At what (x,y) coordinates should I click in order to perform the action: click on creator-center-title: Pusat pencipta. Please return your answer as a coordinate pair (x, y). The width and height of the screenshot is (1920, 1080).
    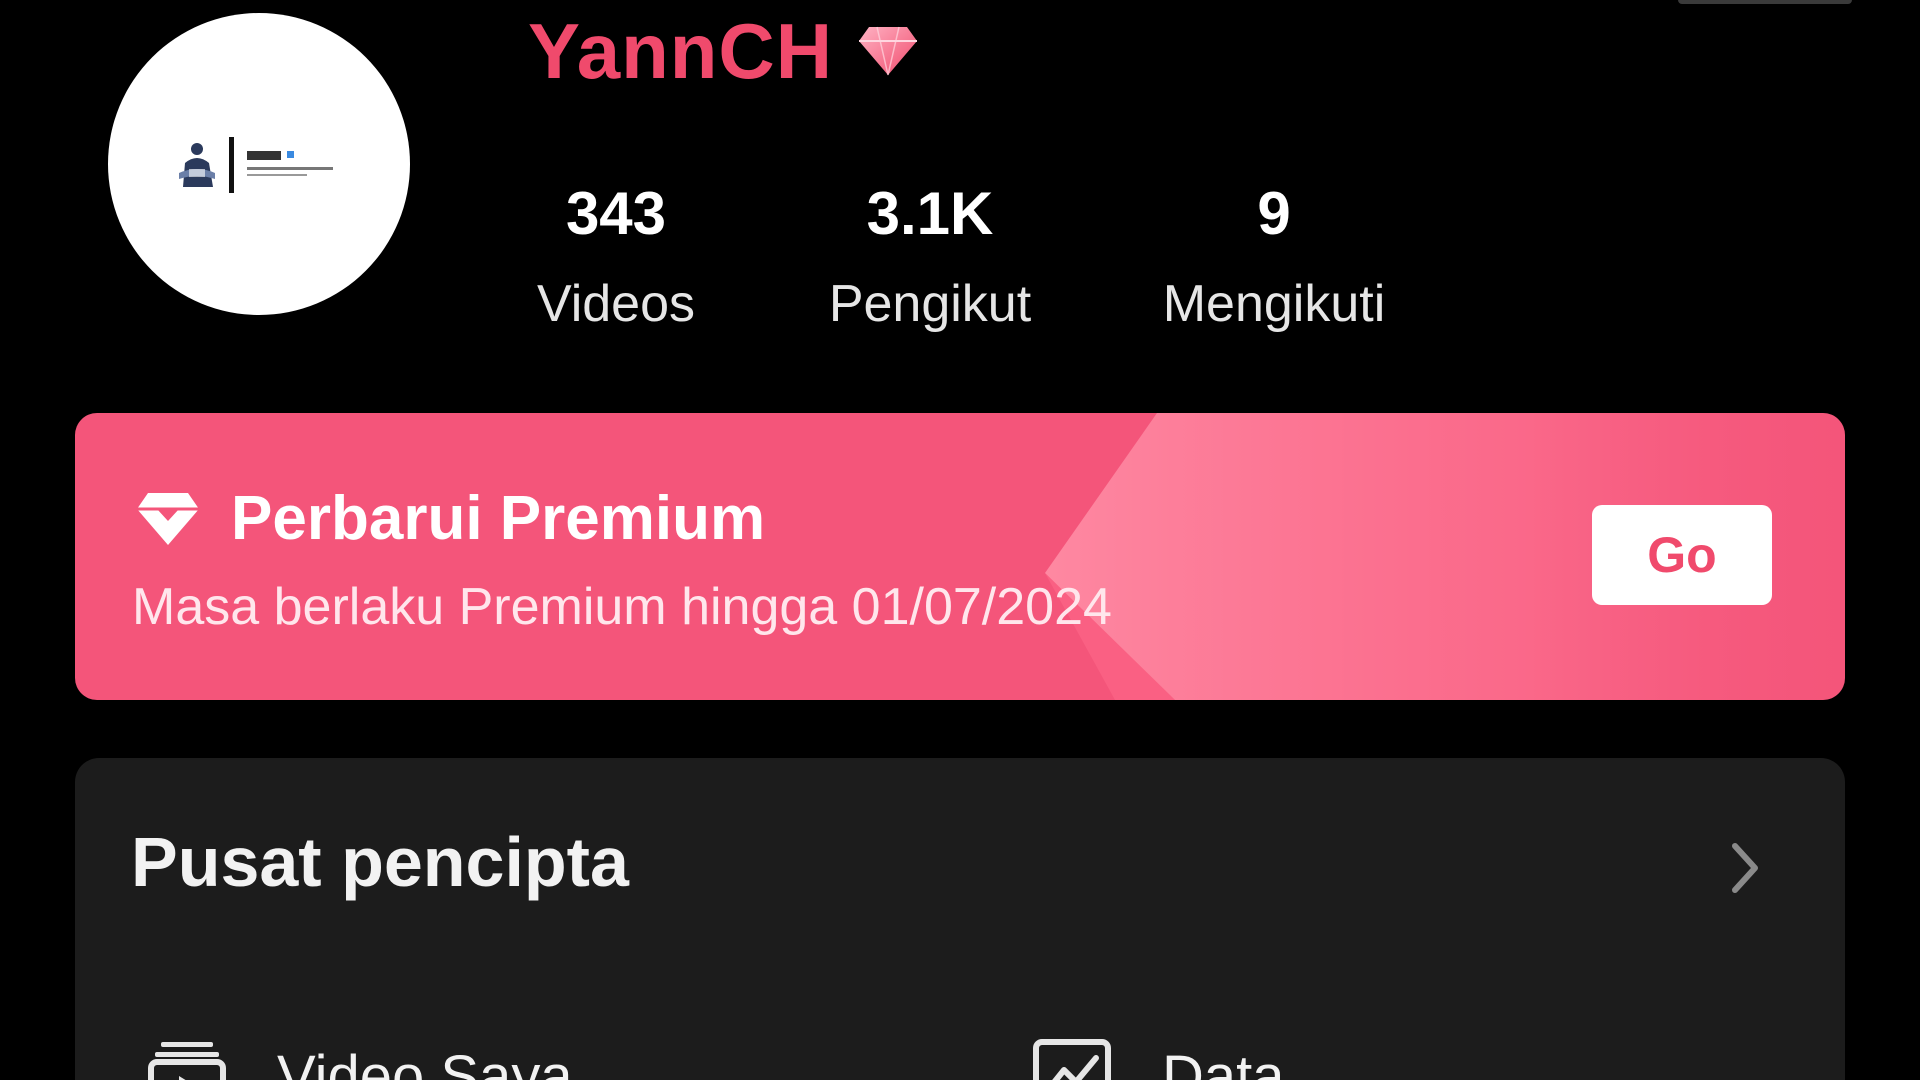
    Looking at the image, I should click on (380, 862).